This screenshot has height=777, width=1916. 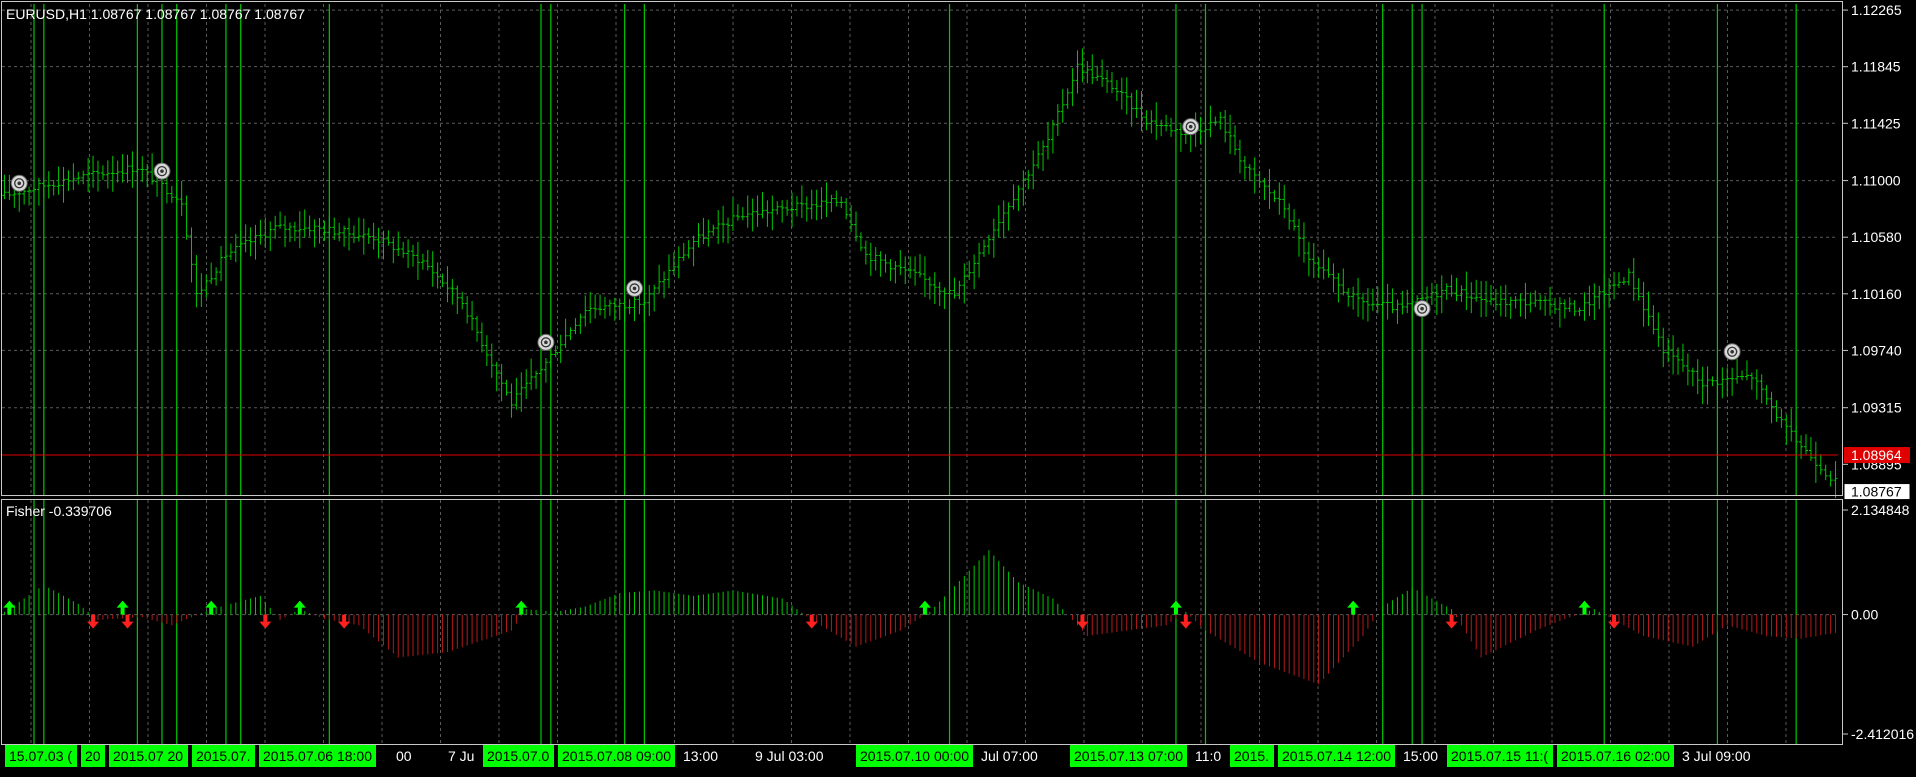 I want to click on time-label: 11:0, so click(x=1208, y=756).